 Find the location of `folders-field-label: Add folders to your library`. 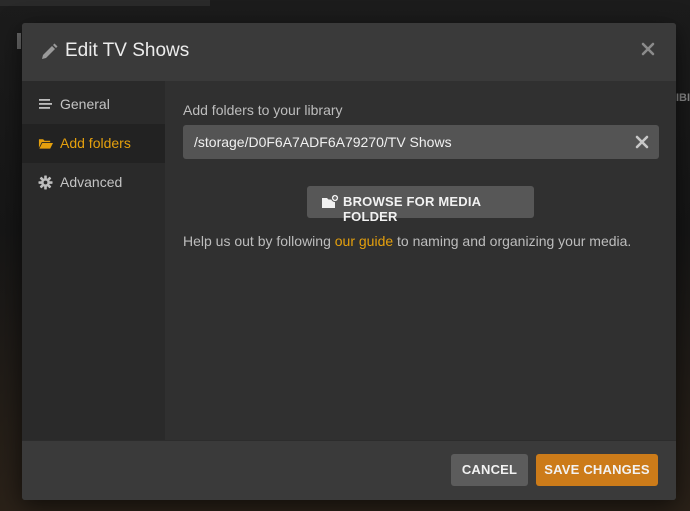

folders-field-label: Add folders to your library is located at coordinates (263, 110).